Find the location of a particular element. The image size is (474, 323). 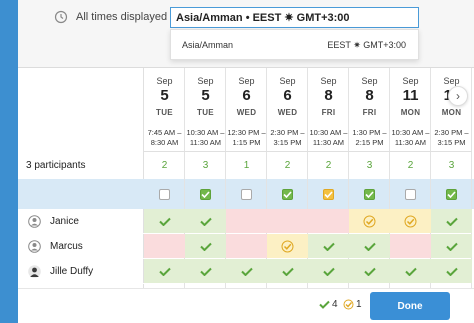

day-number: 5 is located at coordinates (164, 95).